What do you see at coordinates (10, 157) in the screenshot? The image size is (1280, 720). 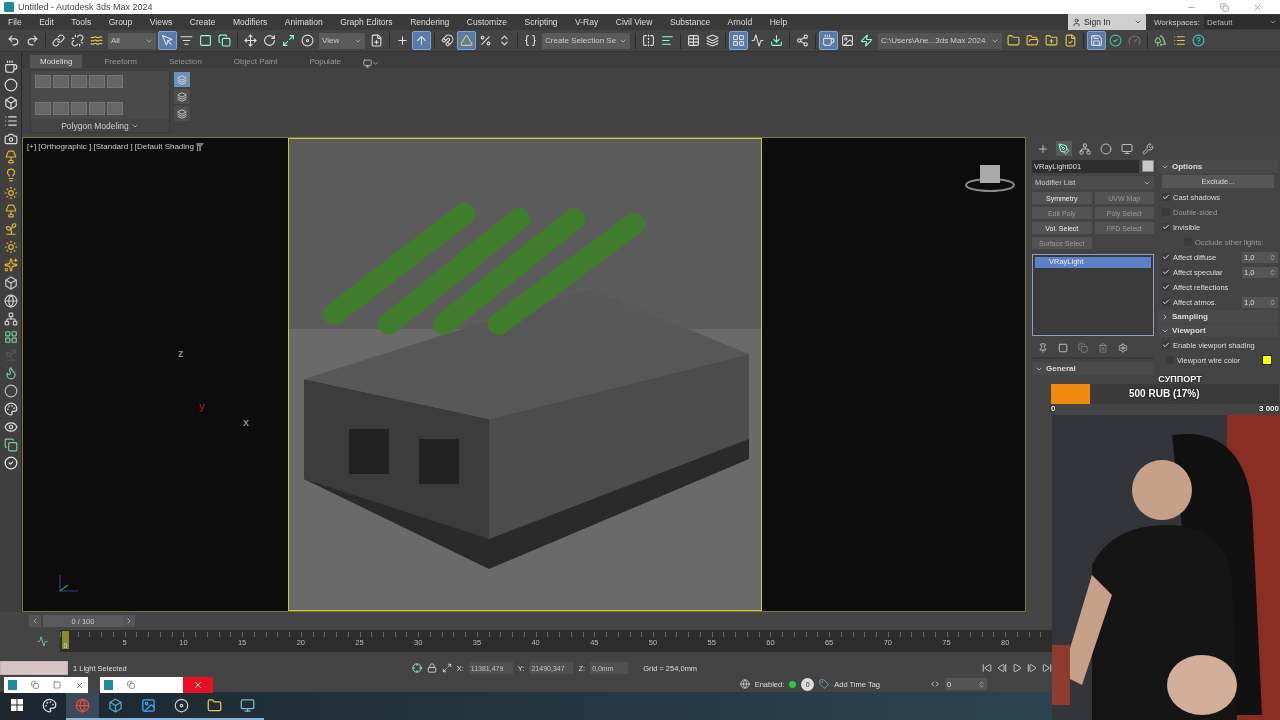 I see `lamp-icon` at bounding box center [10, 157].